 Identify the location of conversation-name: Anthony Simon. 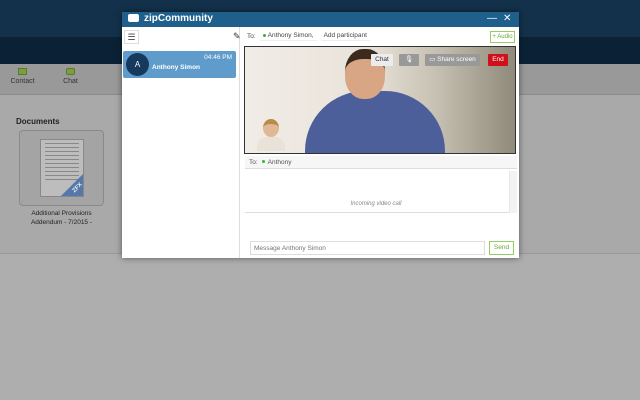
(176, 67).